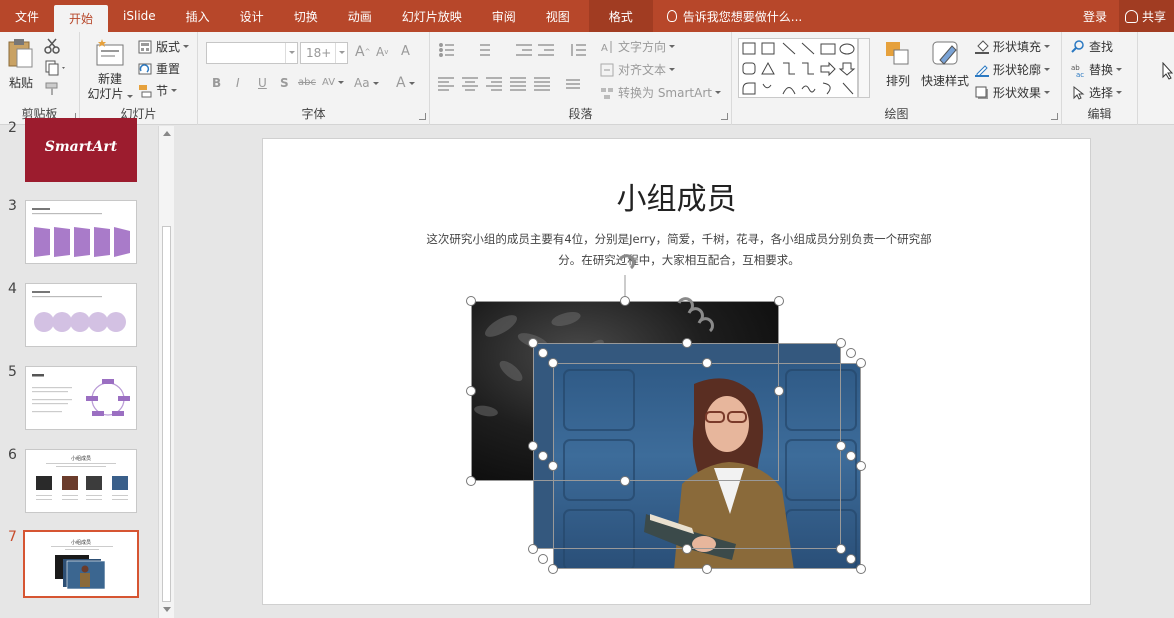  I want to click on format-painter-icon, so click(52, 89).